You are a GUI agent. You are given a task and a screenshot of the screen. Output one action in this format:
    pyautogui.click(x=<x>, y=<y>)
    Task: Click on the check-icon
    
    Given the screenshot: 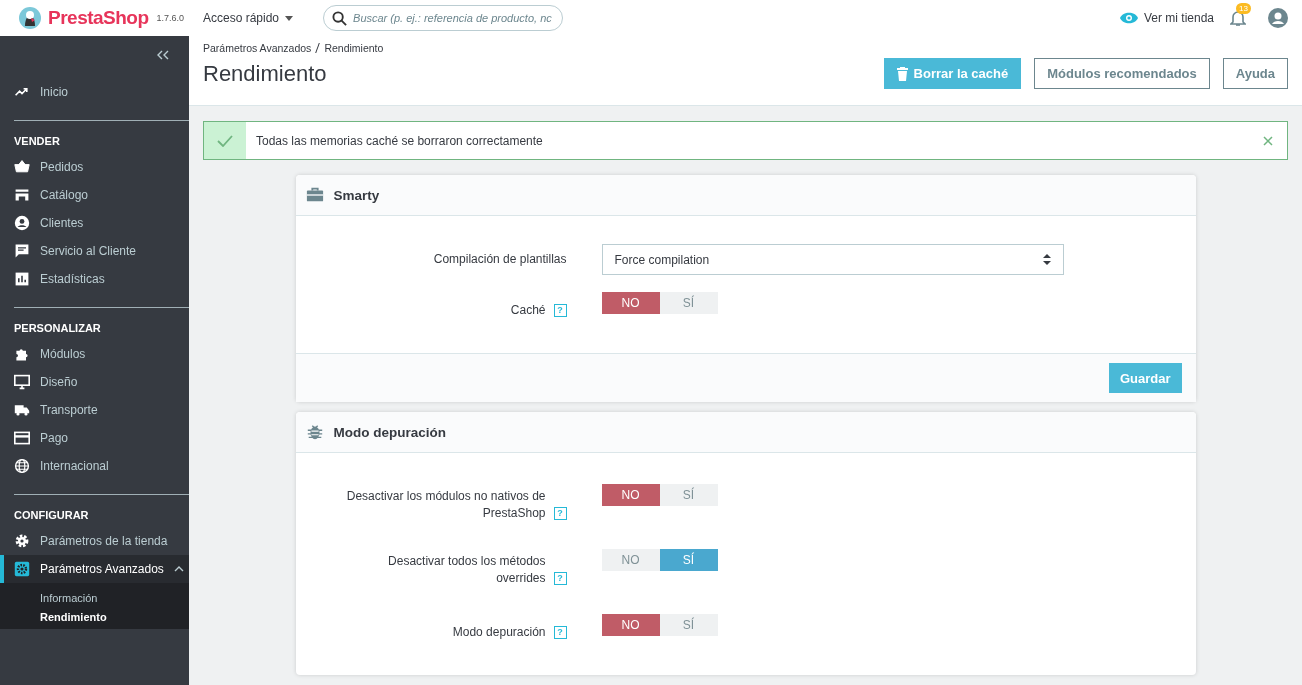 What is the action you would take?
    pyautogui.click(x=225, y=140)
    